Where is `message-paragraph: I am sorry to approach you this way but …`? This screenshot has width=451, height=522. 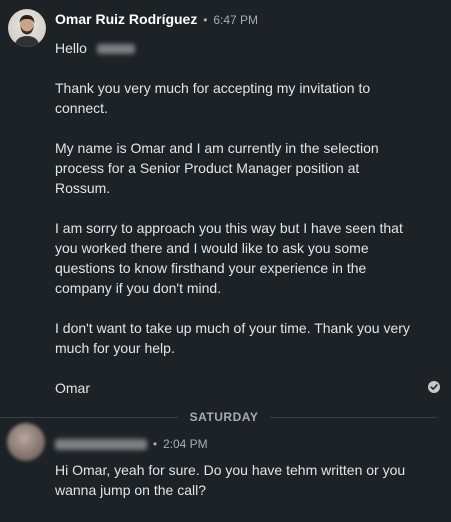
message-paragraph: I am sorry to approach you this way but … is located at coordinates (229, 258).